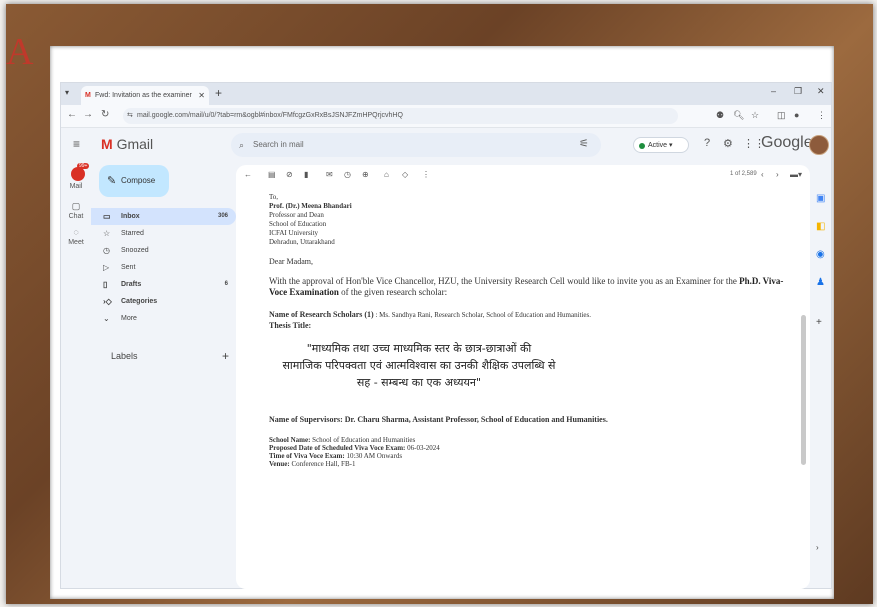 This screenshot has width=877, height=607. Describe the element at coordinates (755, 115) in the screenshot. I see `bookmark-star-icon: ☆` at that location.